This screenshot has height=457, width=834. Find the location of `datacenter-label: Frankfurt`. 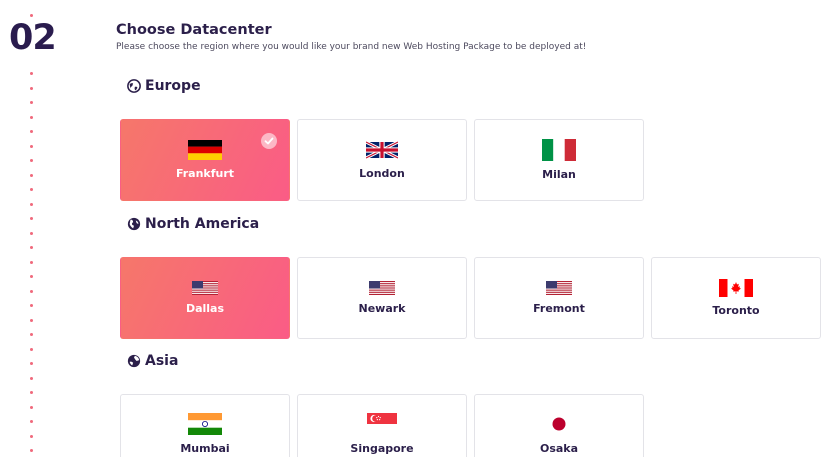

datacenter-label: Frankfurt is located at coordinates (205, 173).